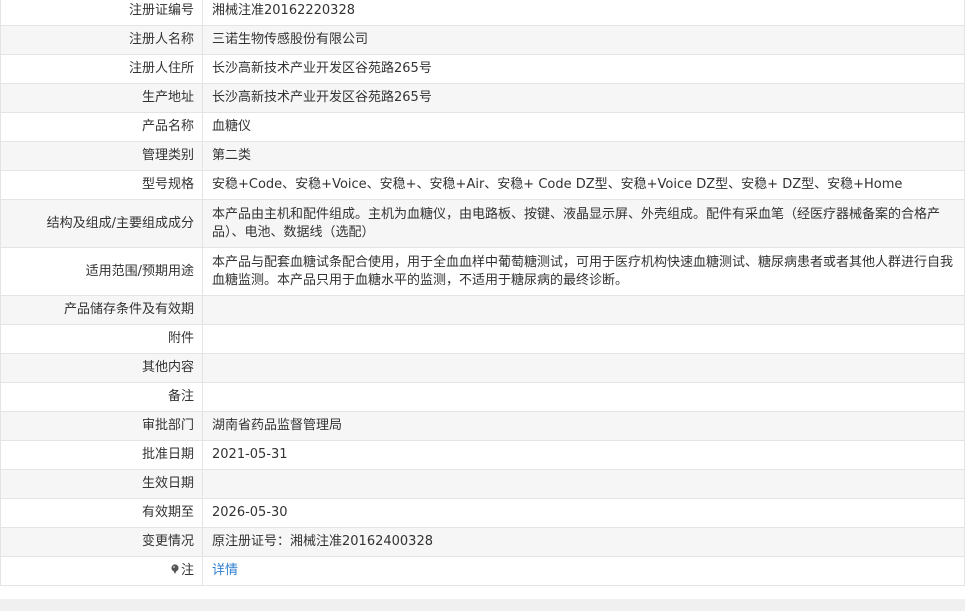 The height and width of the screenshot is (611, 965). I want to click on value-attachment, so click(583, 339).